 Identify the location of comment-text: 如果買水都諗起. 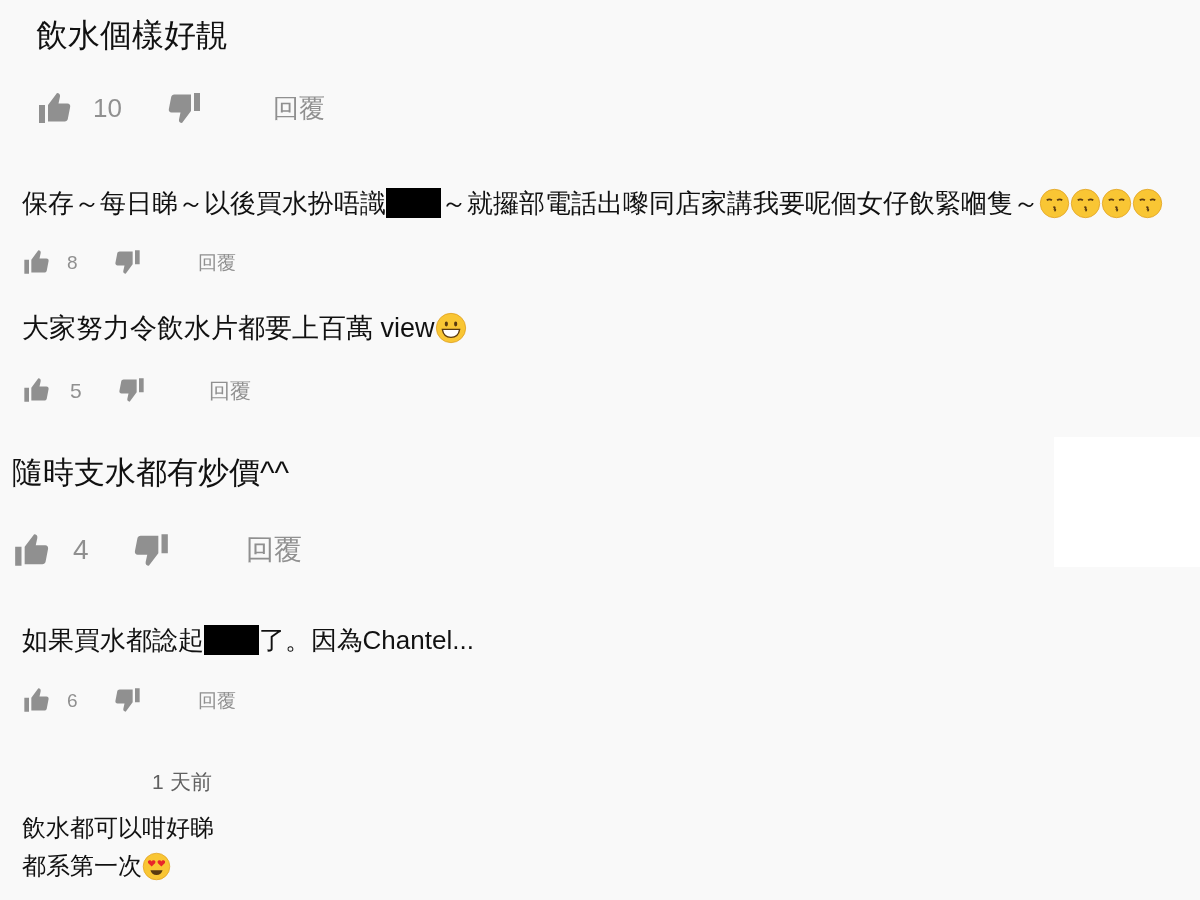
(113, 640).